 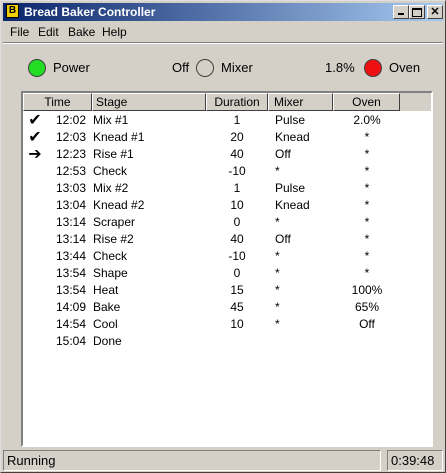 I want to click on table-row: 13:14 Rise #2 40 Off *, so click(x=227, y=239).